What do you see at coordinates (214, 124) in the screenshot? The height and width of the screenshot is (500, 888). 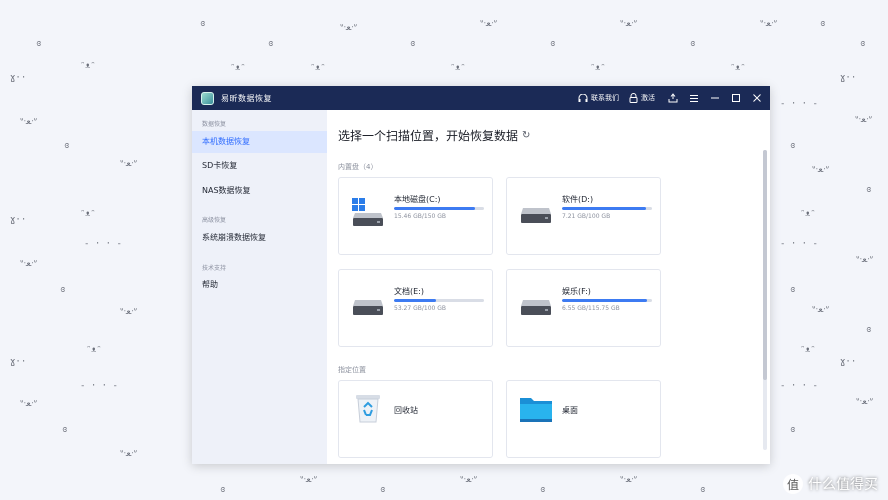 I see `sidebar-group-label: 数据恢复` at bounding box center [214, 124].